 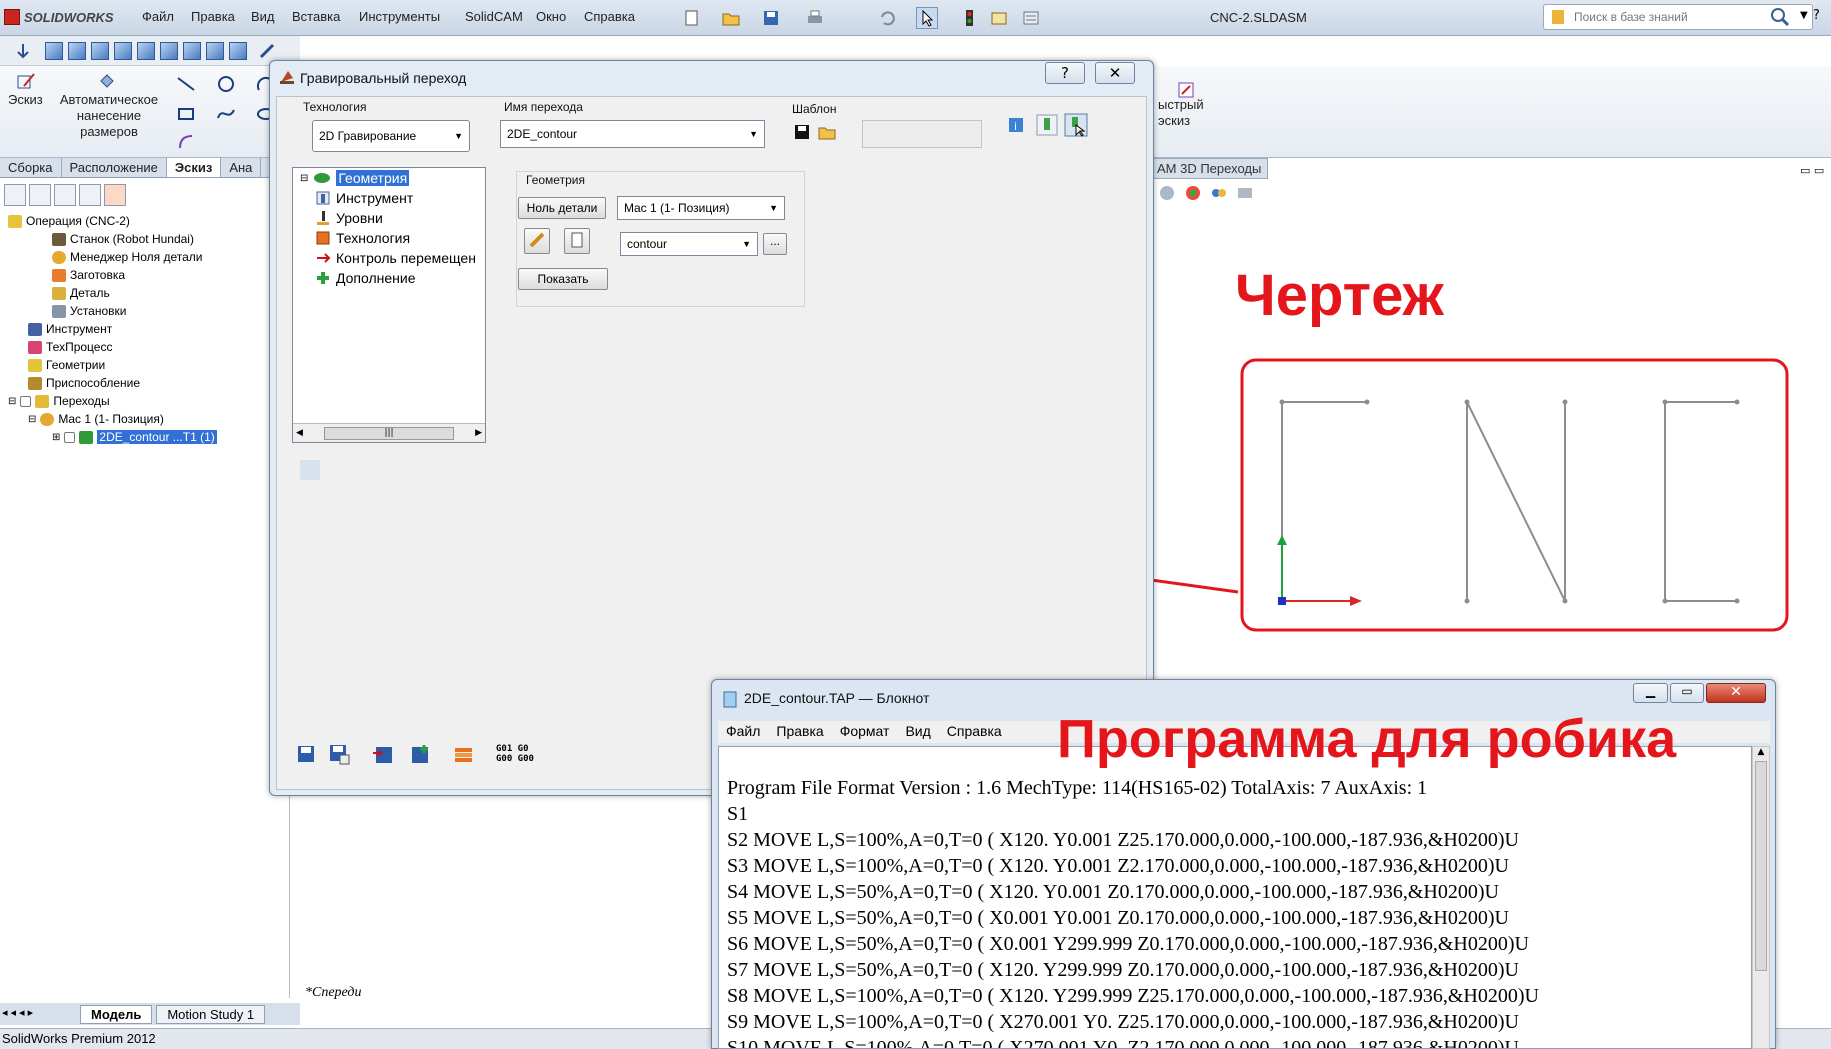 What do you see at coordinates (306, 754) in the screenshot?
I see `save-icon` at bounding box center [306, 754].